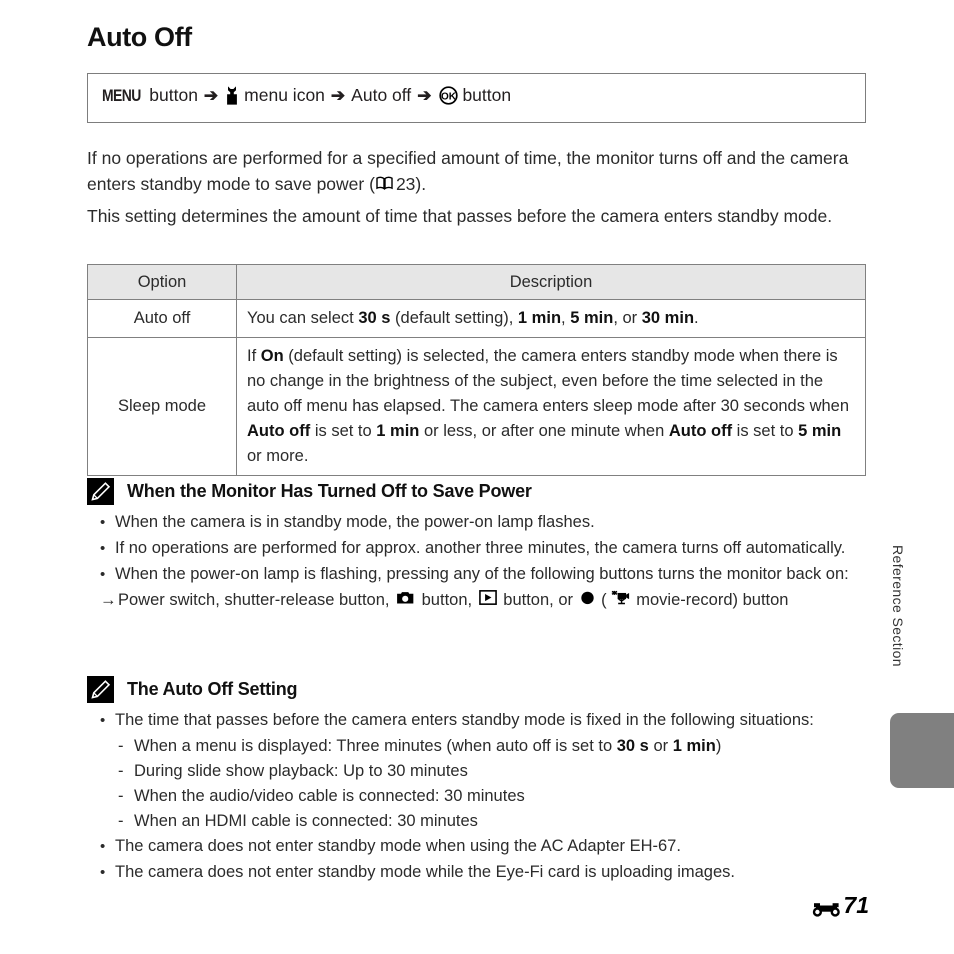  What do you see at coordinates (601, 600) in the screenshot?
I see `button-list-part-4: (` at bounding box center [601, 600].